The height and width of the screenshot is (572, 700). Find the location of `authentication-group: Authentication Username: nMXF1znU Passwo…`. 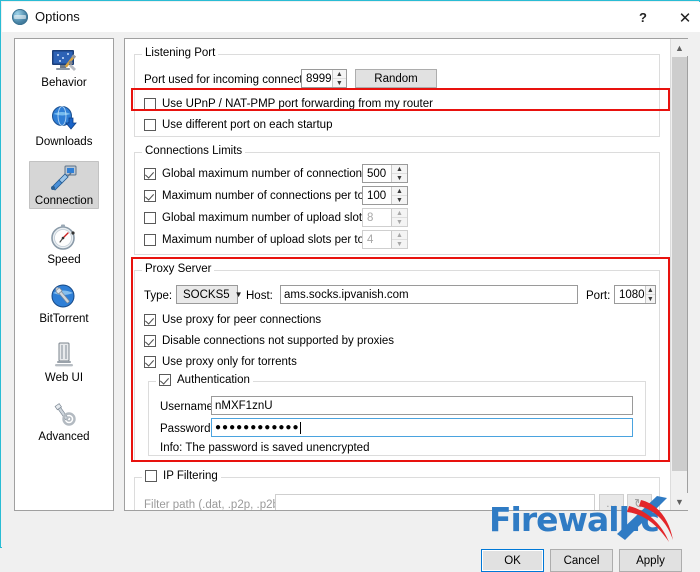

authentication-group: Authentication Username: nMXF1znU Passwo… is located at coordinates (397, 415).